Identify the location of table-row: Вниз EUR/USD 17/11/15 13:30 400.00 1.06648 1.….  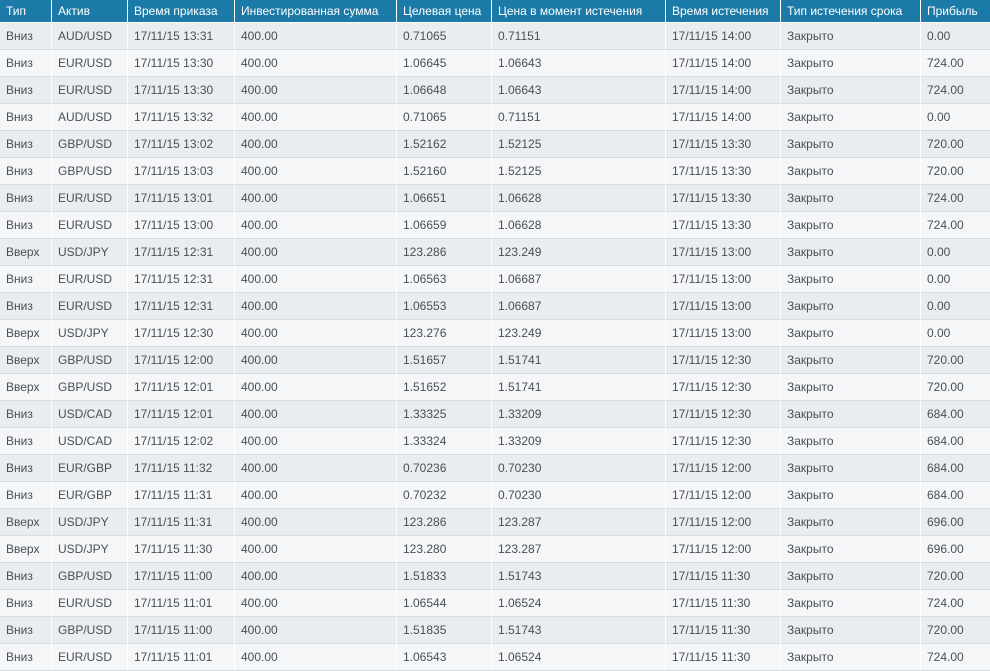
(495, 90).